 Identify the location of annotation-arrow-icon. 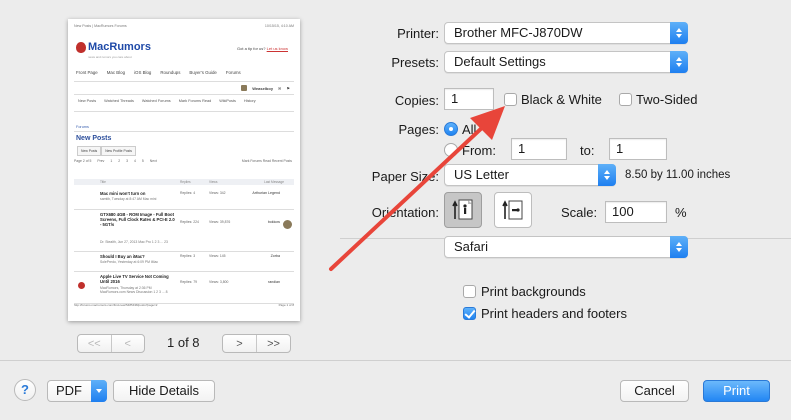
(417, 188).